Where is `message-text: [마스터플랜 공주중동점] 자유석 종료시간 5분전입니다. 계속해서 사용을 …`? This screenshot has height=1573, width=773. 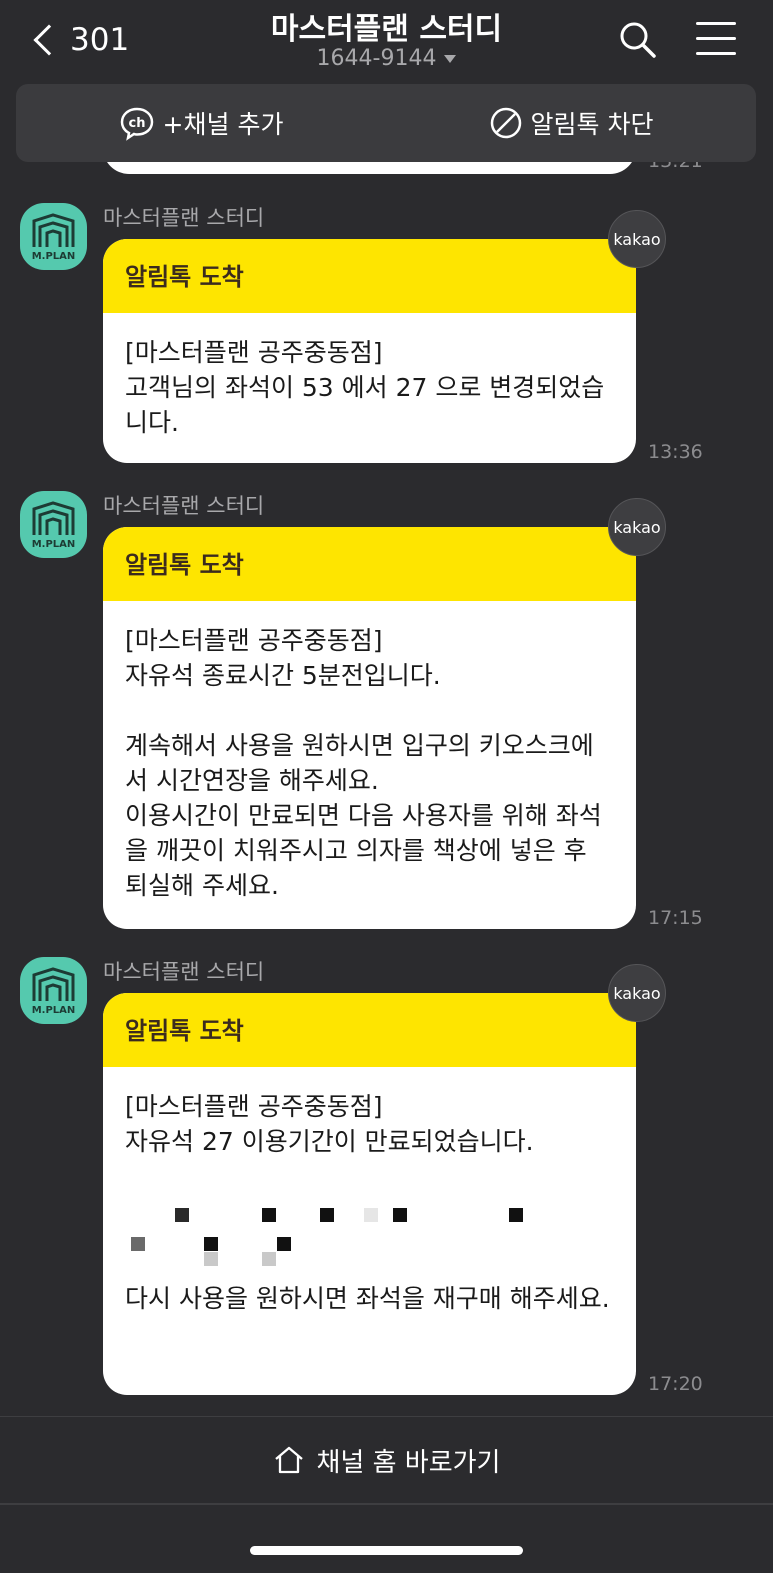
message-text: [마스터플랜 공주중동점] 자유석 종료시간 5분전입니다. 계속해서 사용을 … is located at coordinates (363, 763).